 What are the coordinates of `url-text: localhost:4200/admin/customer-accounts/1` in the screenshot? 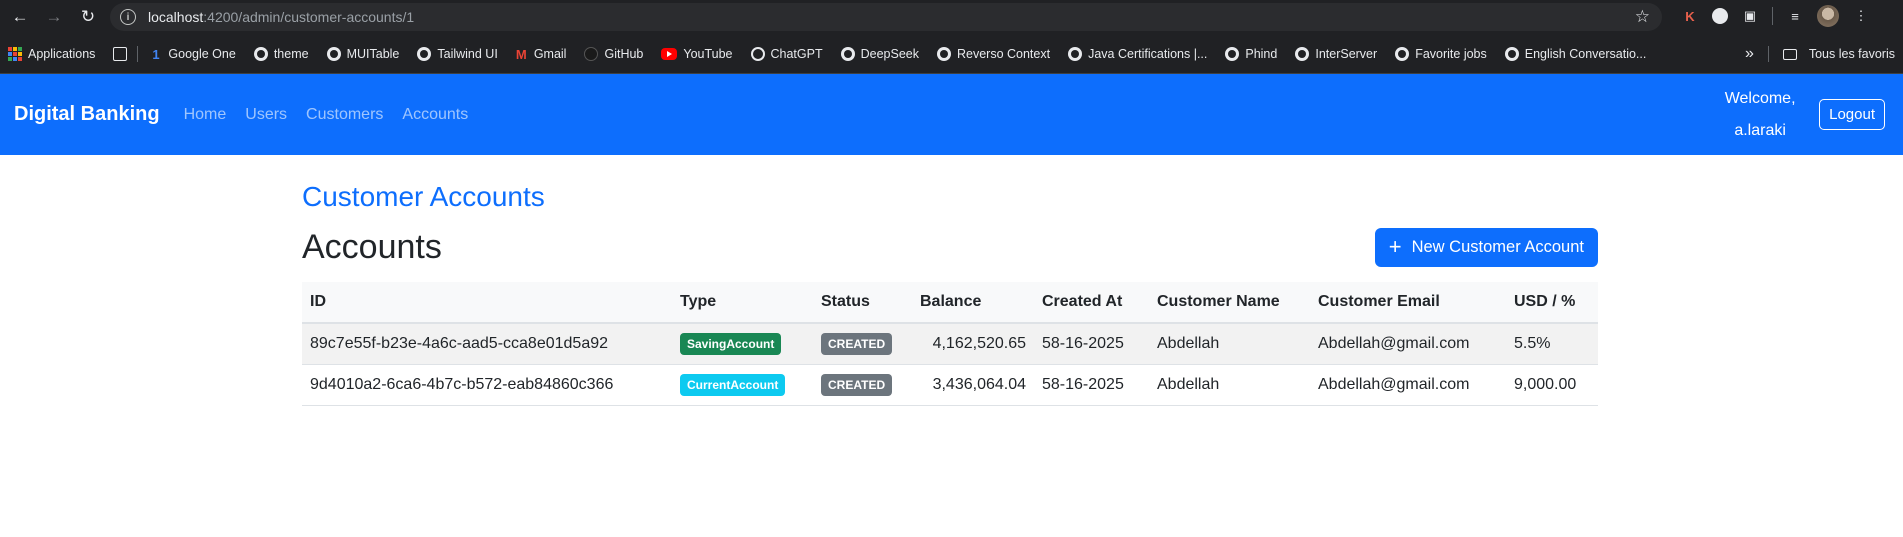 It's located at (281, 17).